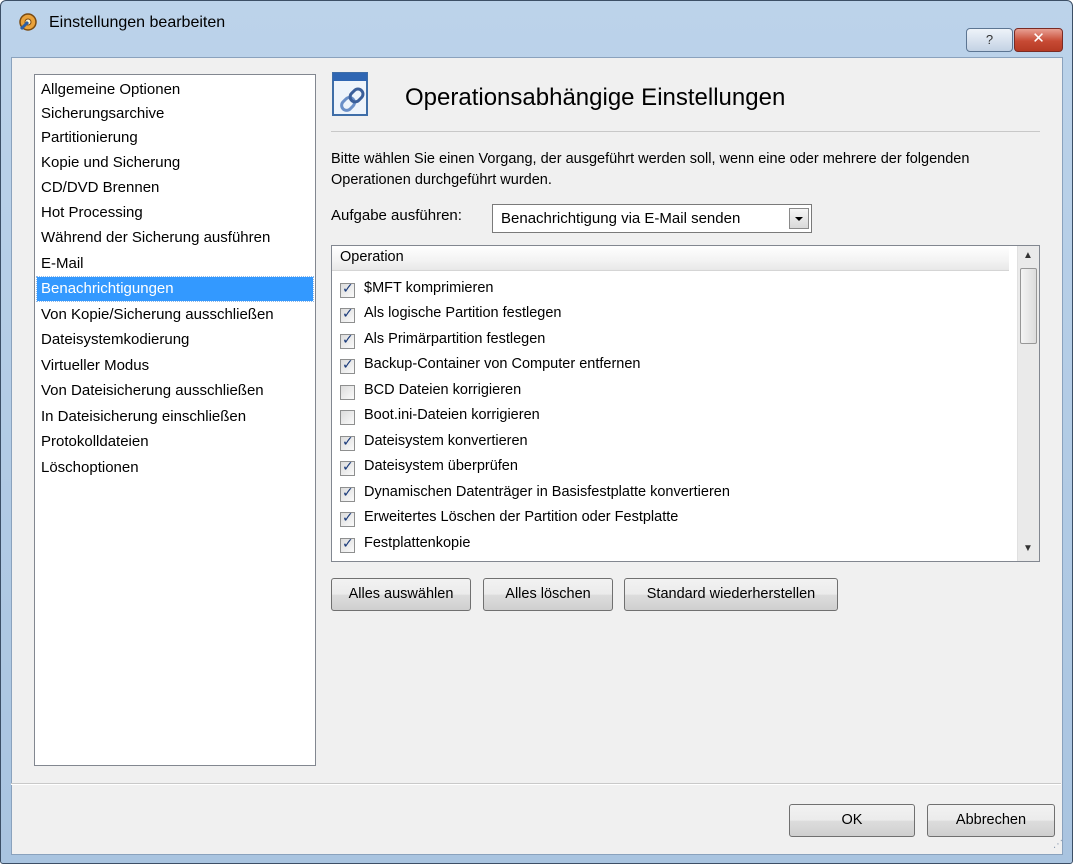 The height and width of the screenshot is (864, 1073). What do you see at coordinates (417, 543) in the screenshot?
I see `operation-label: Festplattenkopie` at bounding box center [417, 543].